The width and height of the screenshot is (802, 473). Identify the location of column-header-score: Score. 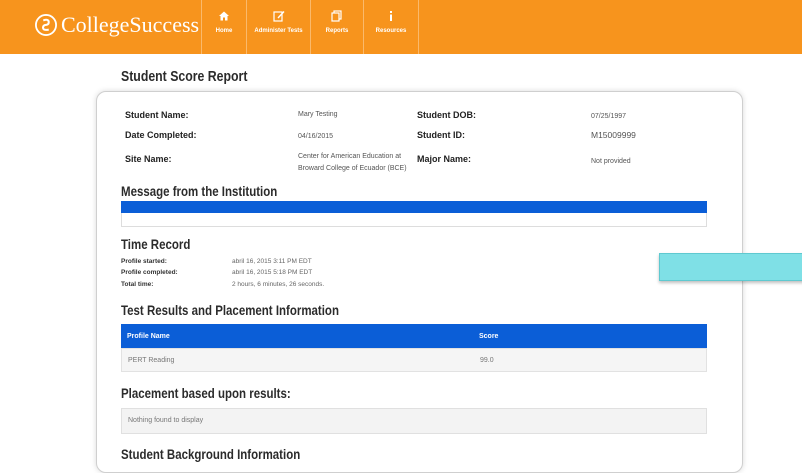
(489, 336).